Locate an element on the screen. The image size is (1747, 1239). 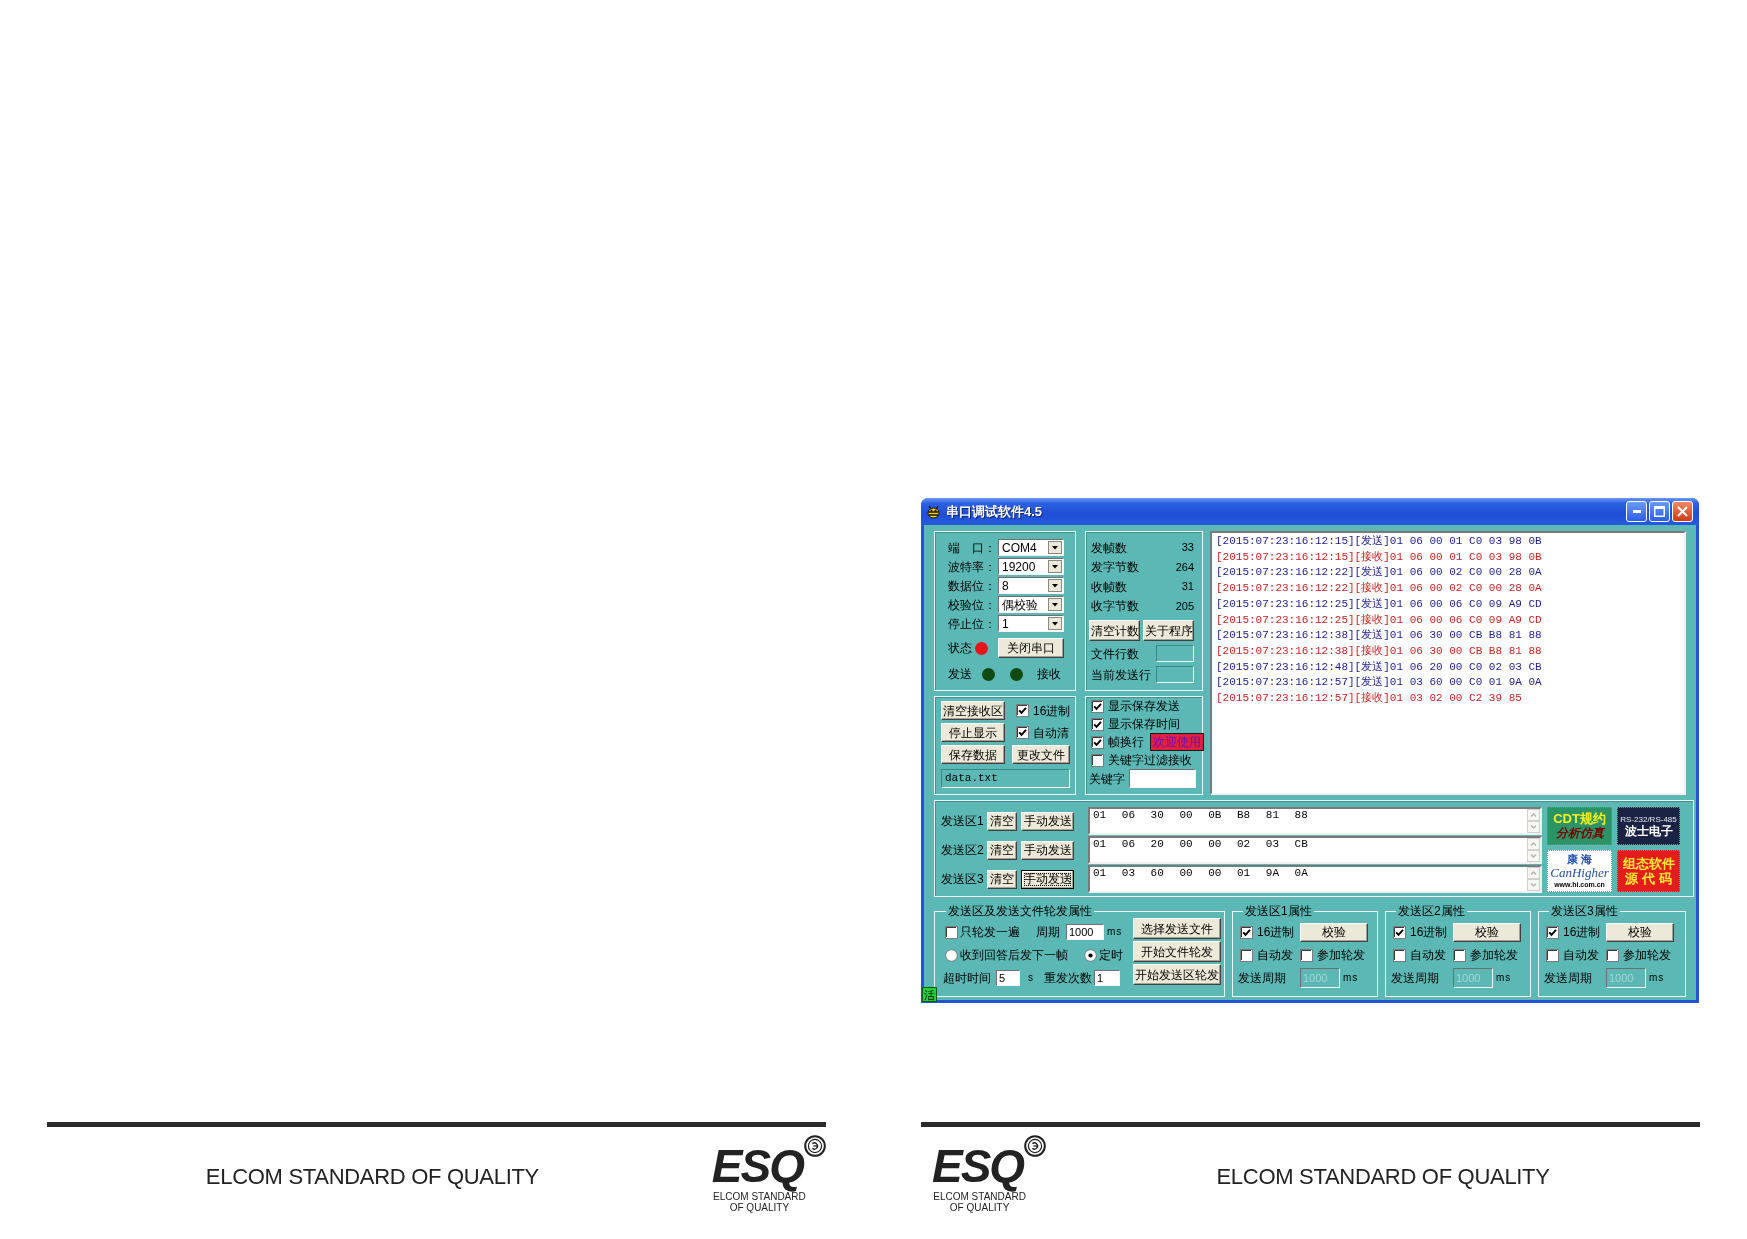
maximize-button is located at coordinates (1659, 511).